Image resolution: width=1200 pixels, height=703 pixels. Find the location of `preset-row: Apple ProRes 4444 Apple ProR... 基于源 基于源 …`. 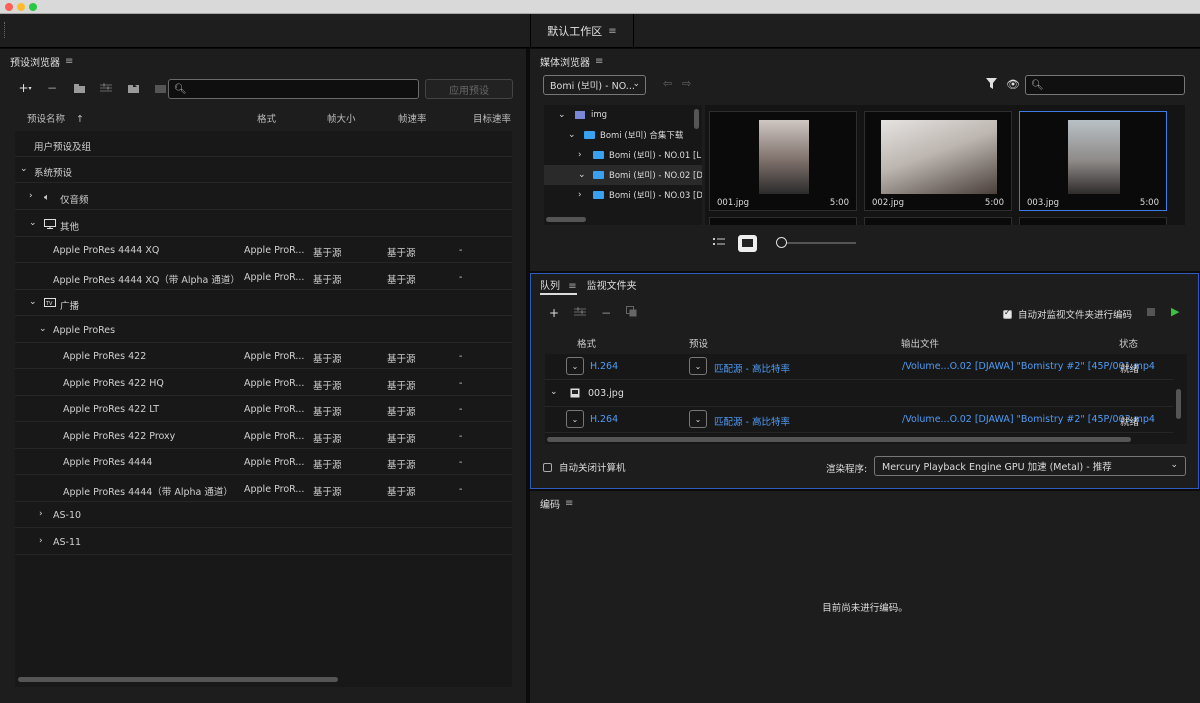

preset-row: Apple ProRes 4444 Apple ProR... 基于源 基于源 … is located at coordinates (263, 462).